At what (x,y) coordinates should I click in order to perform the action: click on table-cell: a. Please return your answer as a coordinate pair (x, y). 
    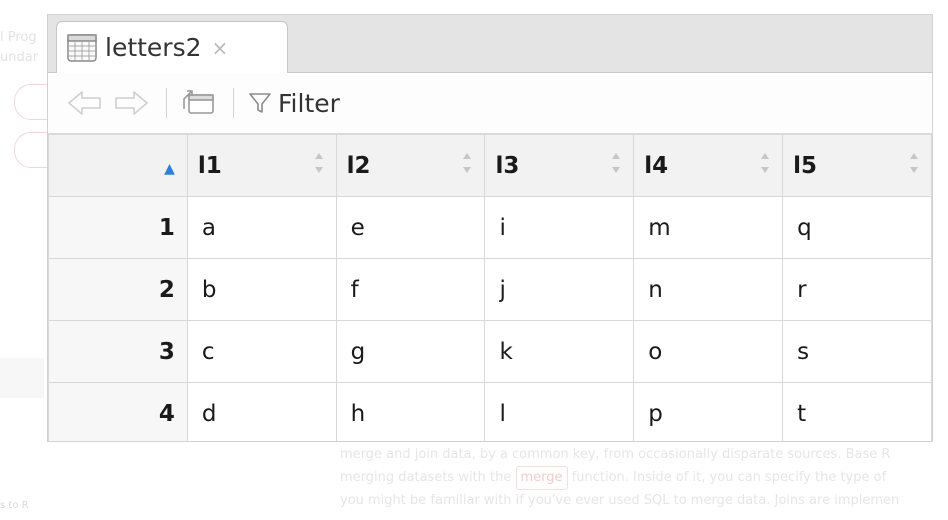
    Looking at the image, I should click on (261, 227).